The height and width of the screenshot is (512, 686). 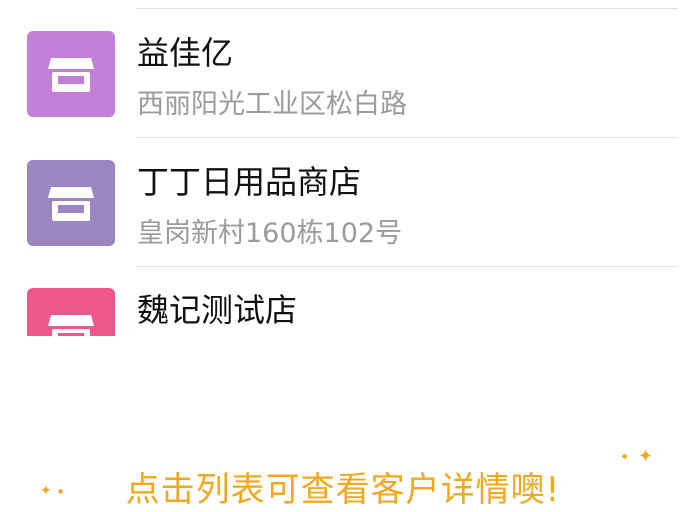 What do you see at coordinates (646, 456) in the screenshot?
I see `sparkle-icon: ✦` at bounding box center [646, 456].